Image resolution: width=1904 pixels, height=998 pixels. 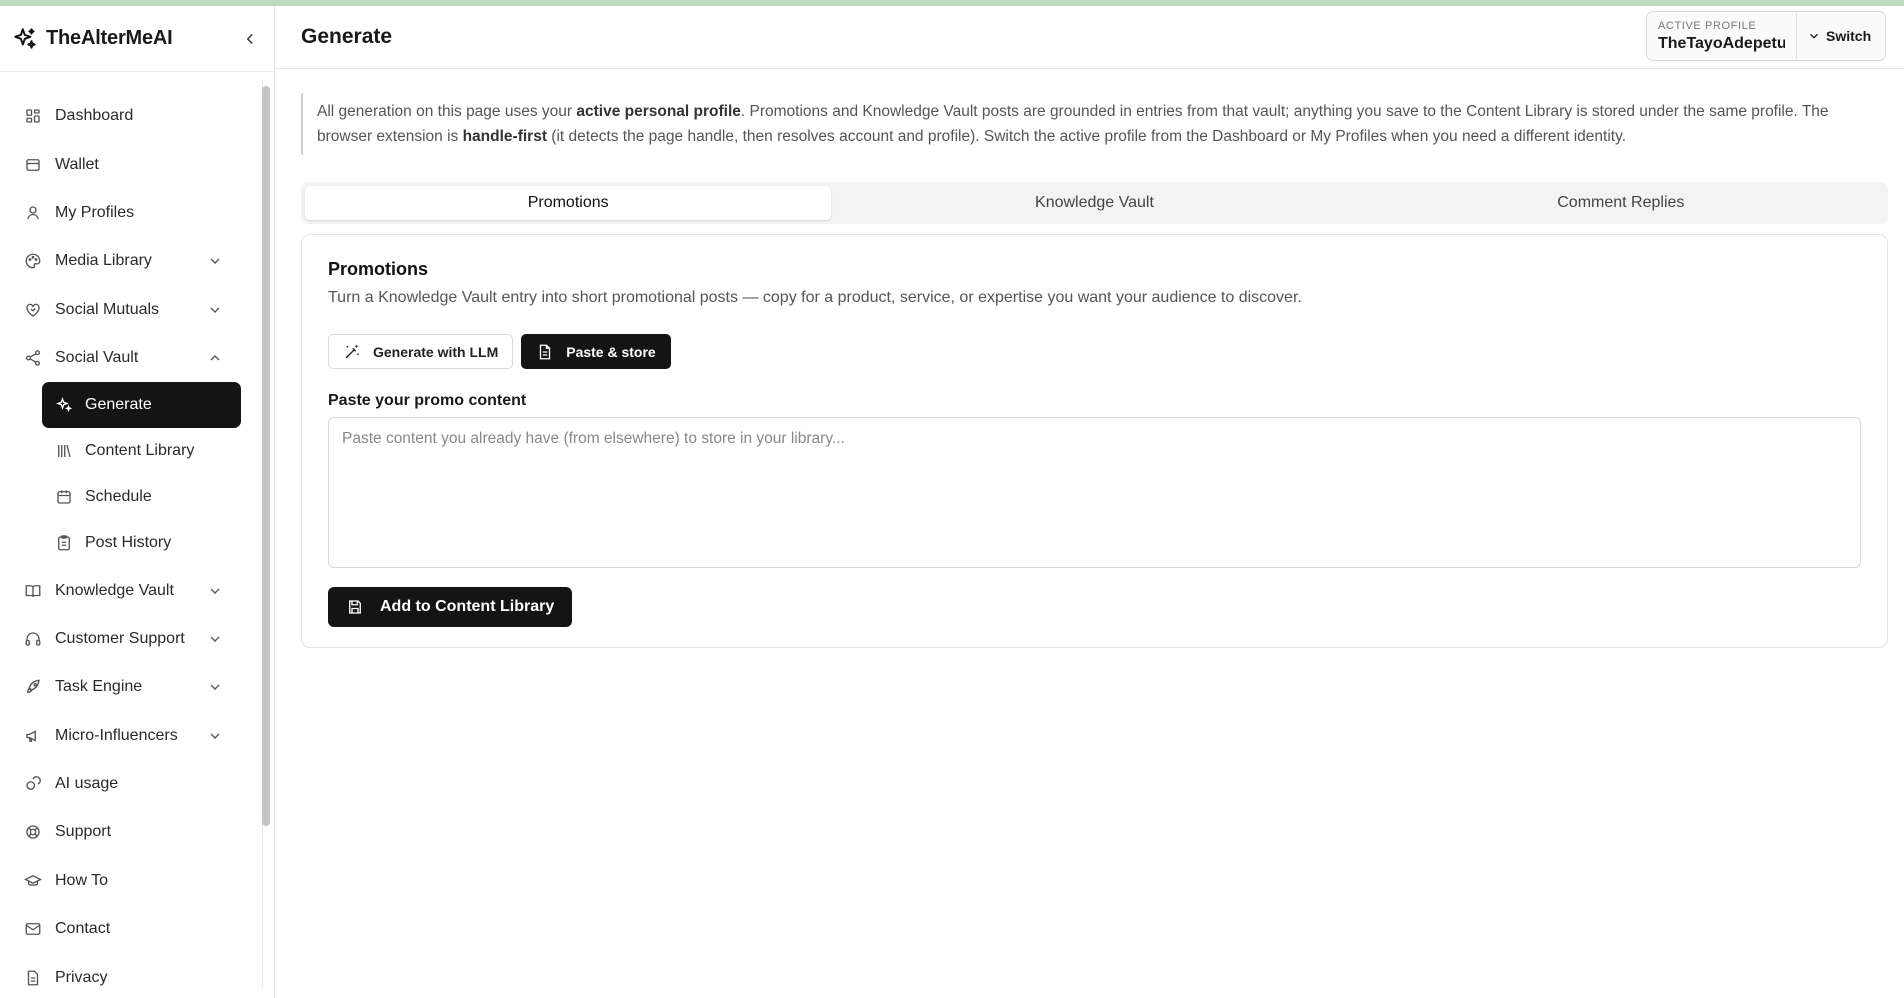 I want to click on mail-icon, so click(x=33, y=929).